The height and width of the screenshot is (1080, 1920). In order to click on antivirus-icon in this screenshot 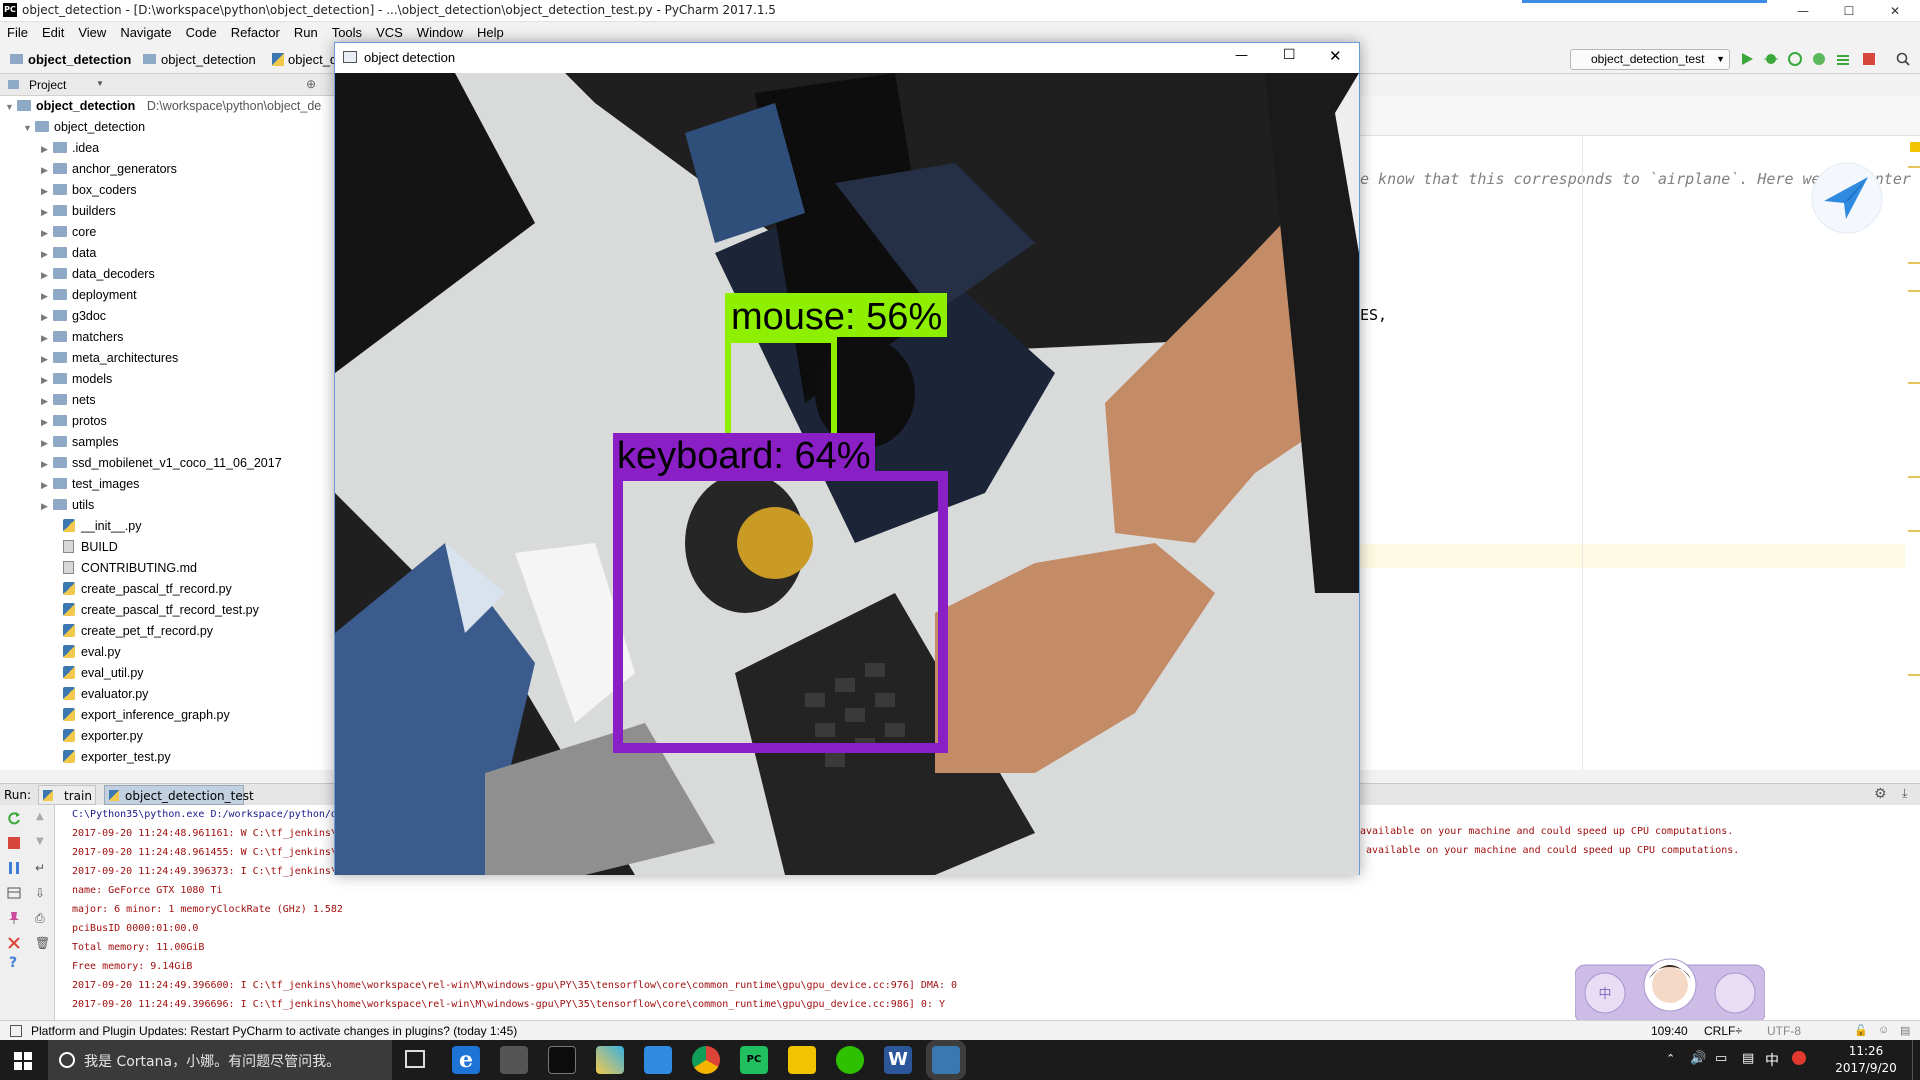, I will do `click(1799, 1058)`.